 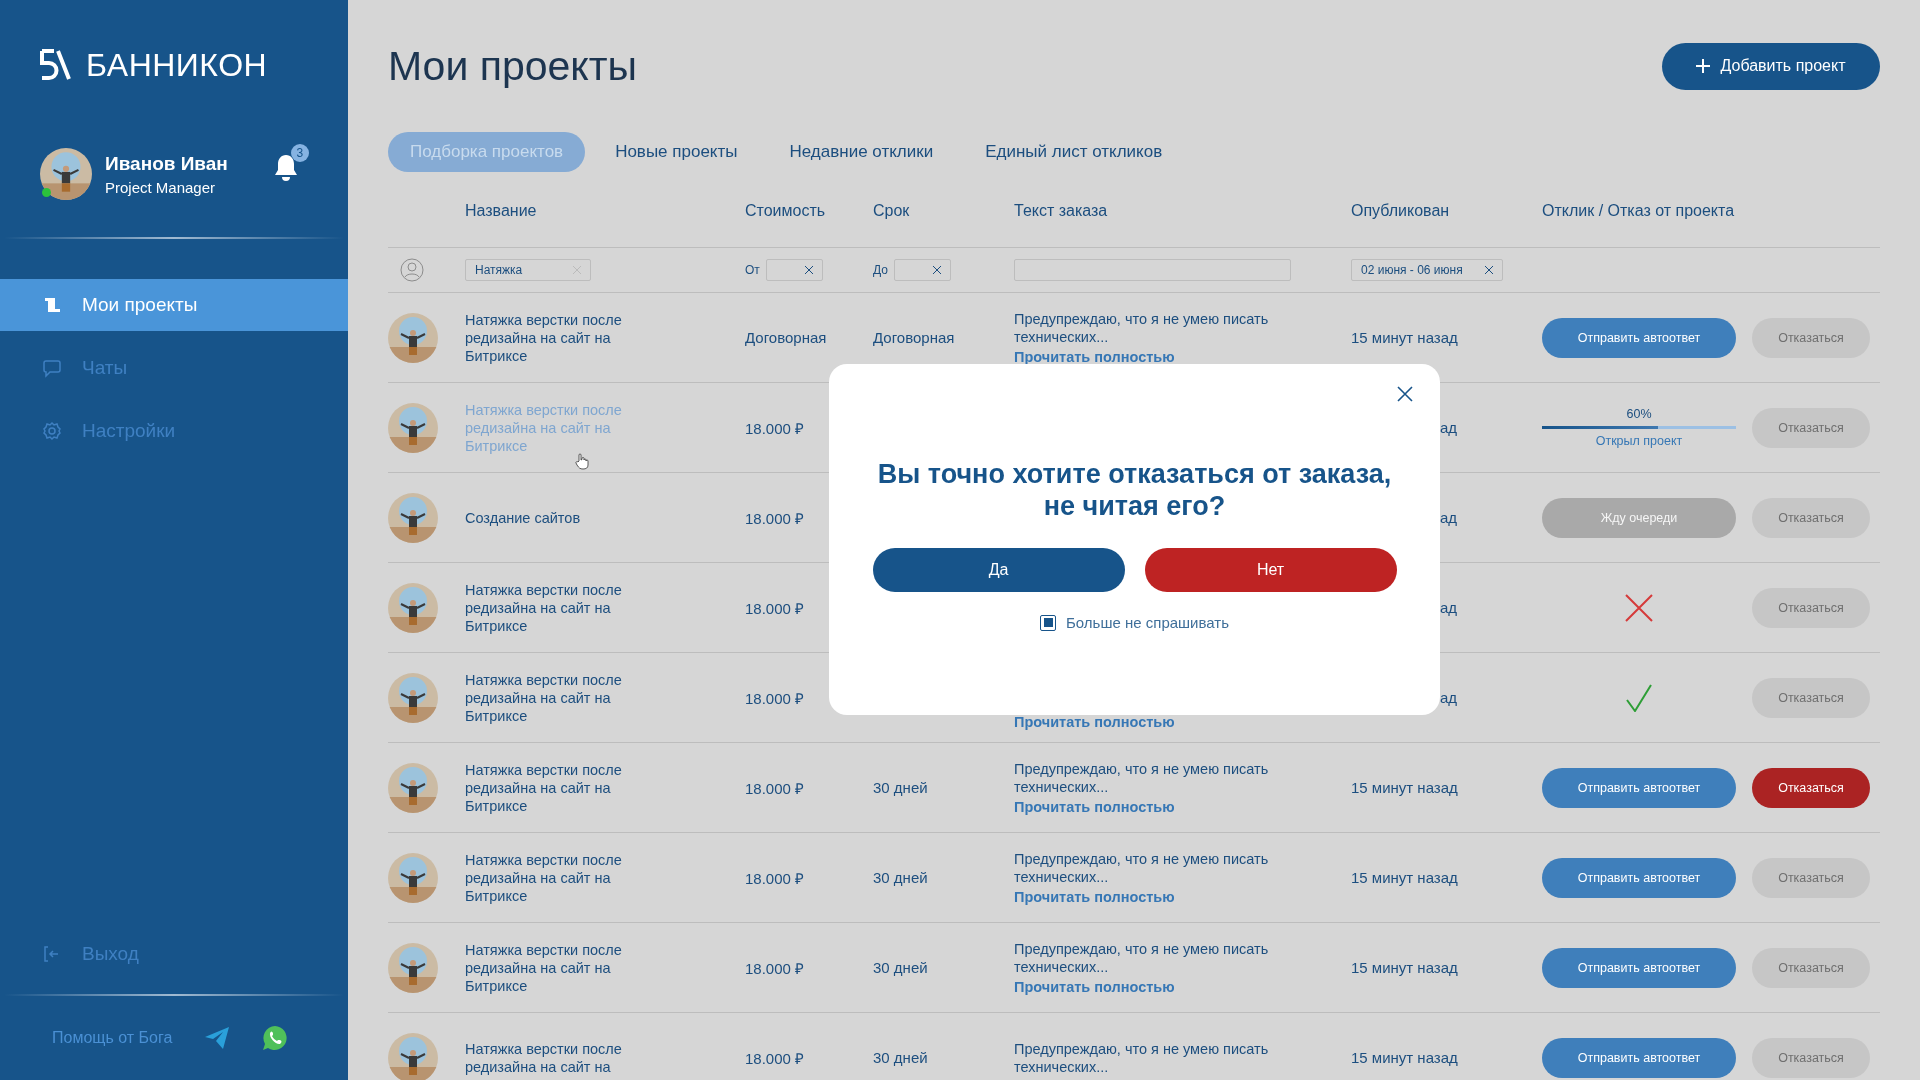 What do you see at coordinates (501, 210) in the screenshot?
I see `column-header: Название` at bounding box center [501, 210].